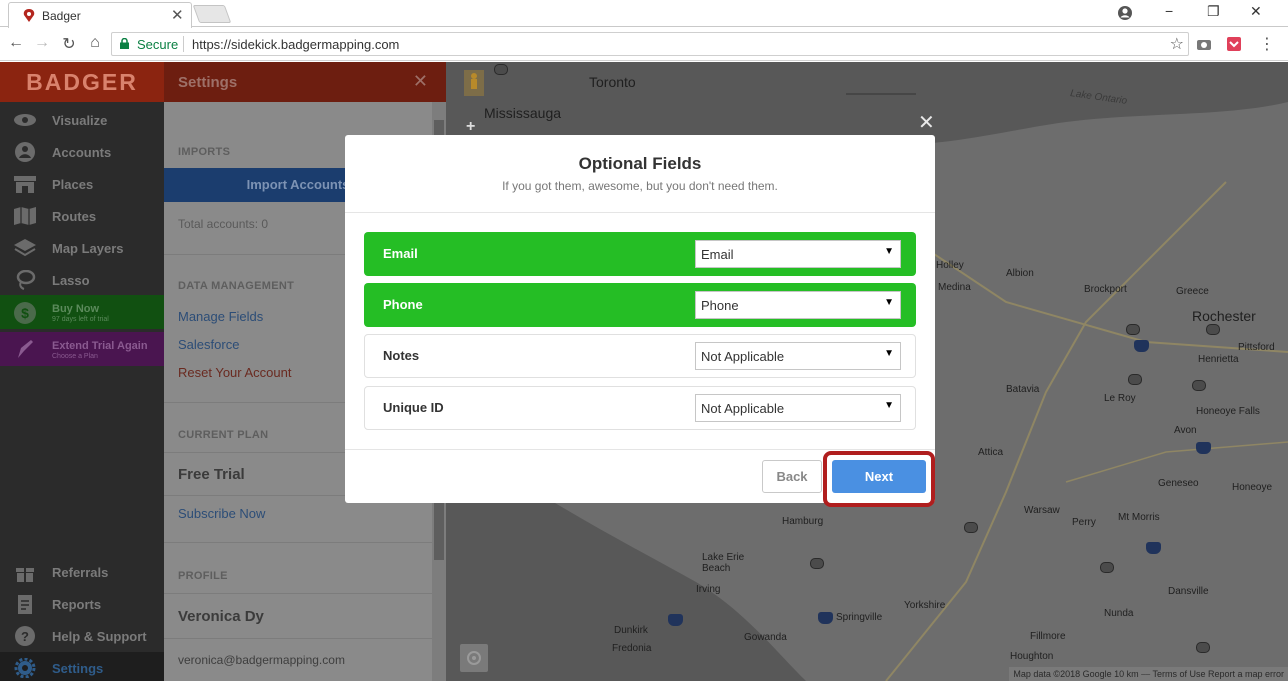  What do you see at coordinates (798, 305) in the screenshot?
I see `phone-field-select: Phone ▼` at bounding box center [798, 305].